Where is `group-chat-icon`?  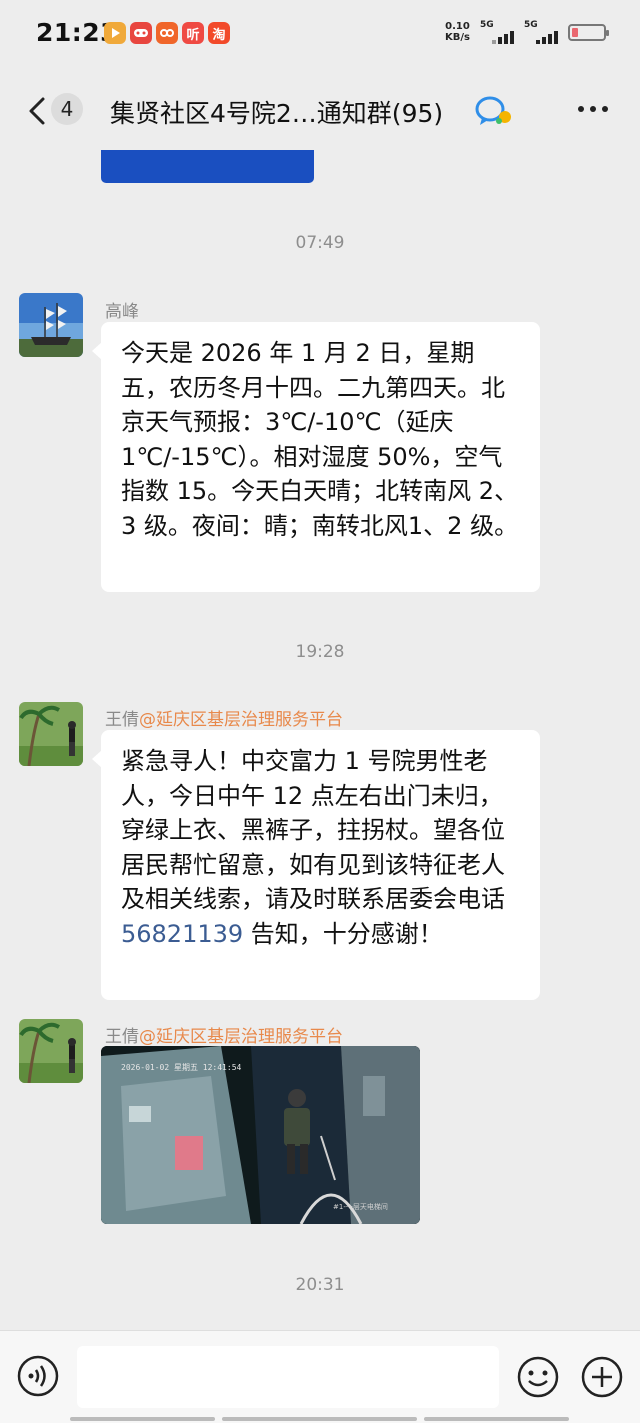
group-chat-icon is located at coordinates (493, 111).